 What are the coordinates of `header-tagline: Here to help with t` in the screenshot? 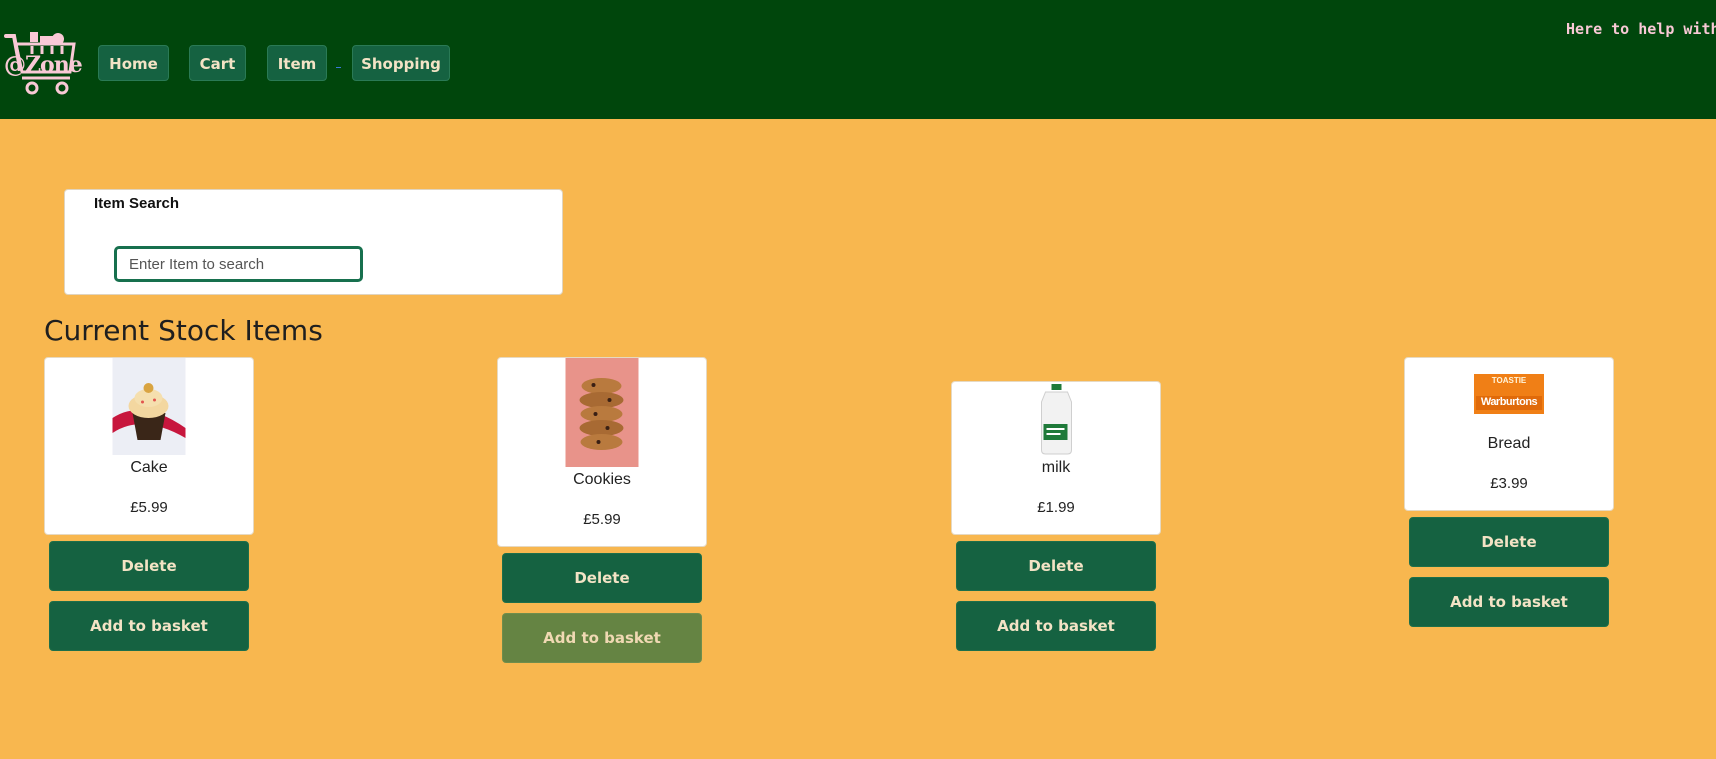 It's located at (1641, 29).